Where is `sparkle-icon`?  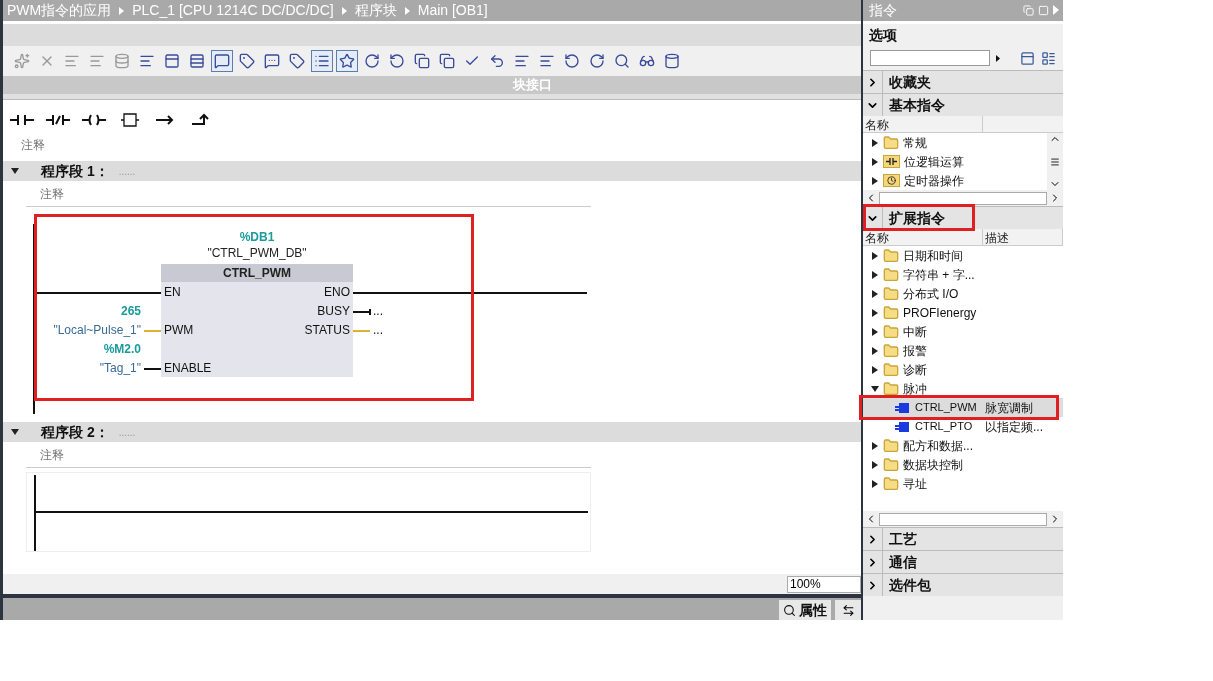 sparkle-icon is located at coordinates (22, 61).